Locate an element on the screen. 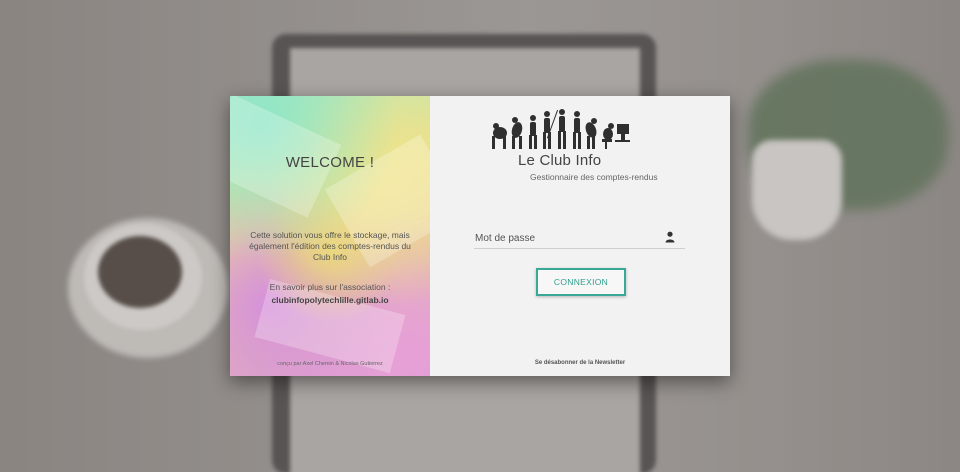 The height and width of the screenshot is (472, 960). user-icon is located at coordinates (670, 237).